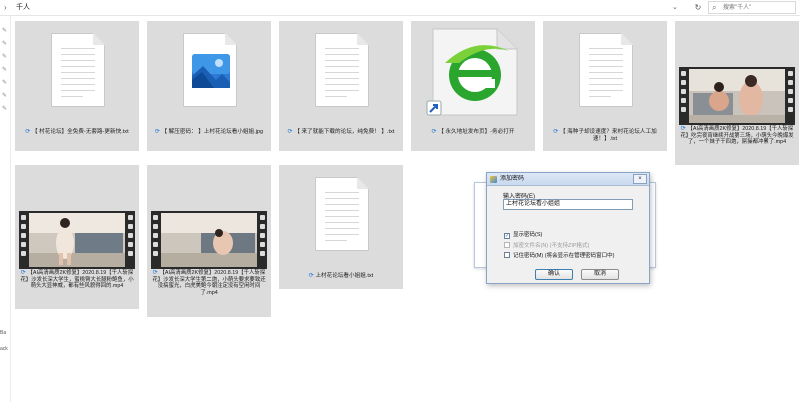 The width and height of the screenshot is (800, 402). What do you see at coordinates (8, 7) in the screenshot?
I see `chevron-right-icon: ›` at bounding box center [8, 7].